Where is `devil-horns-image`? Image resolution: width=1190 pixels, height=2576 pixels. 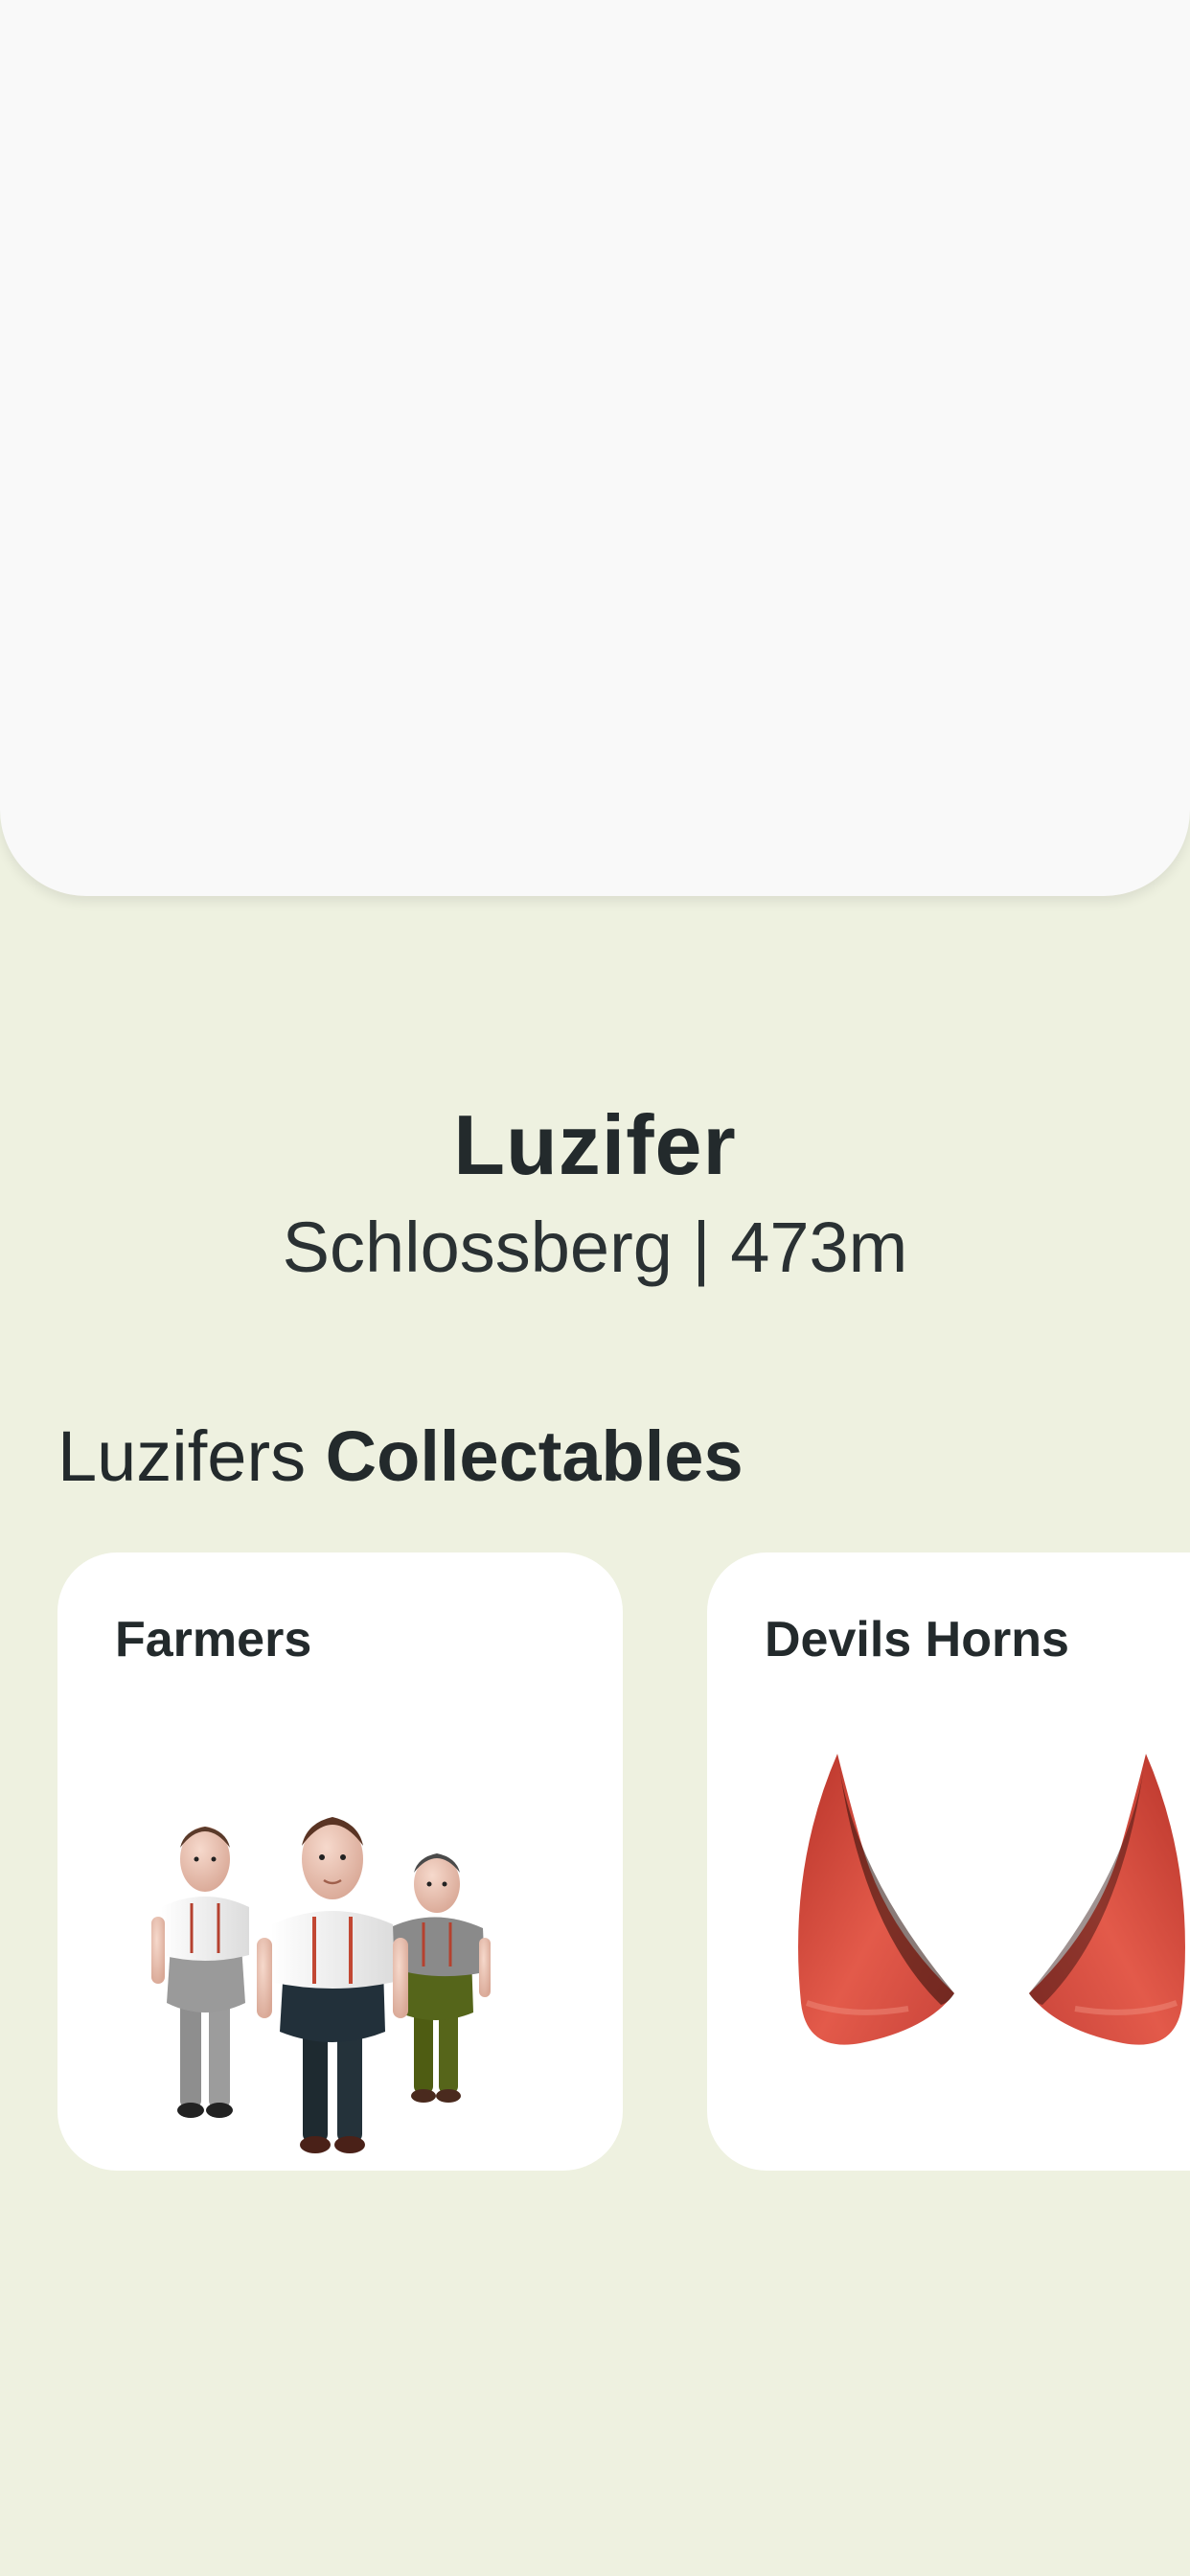 devil-horns-image is located at coordinates (991, 1899).